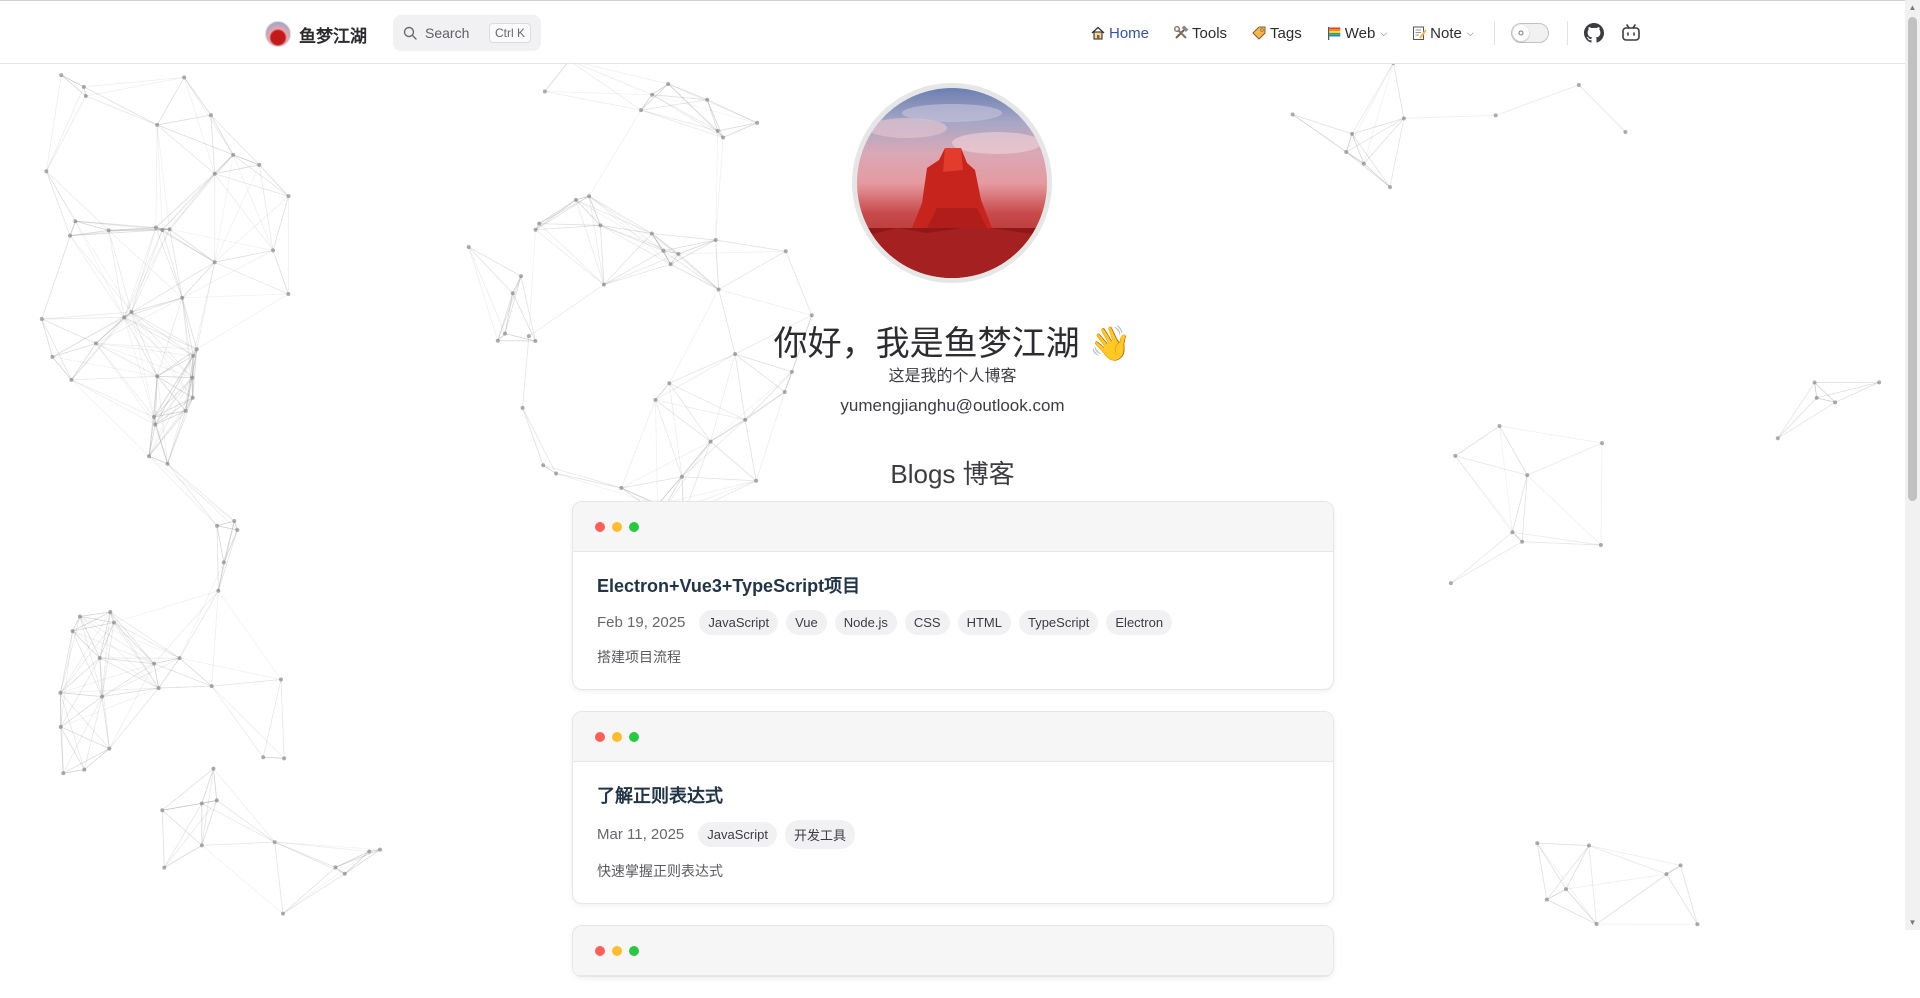 The width and height of the screenshot is (1920, 998). I want to click on hero-email: yumengjianghu@outlook.com, so click(952, 406).